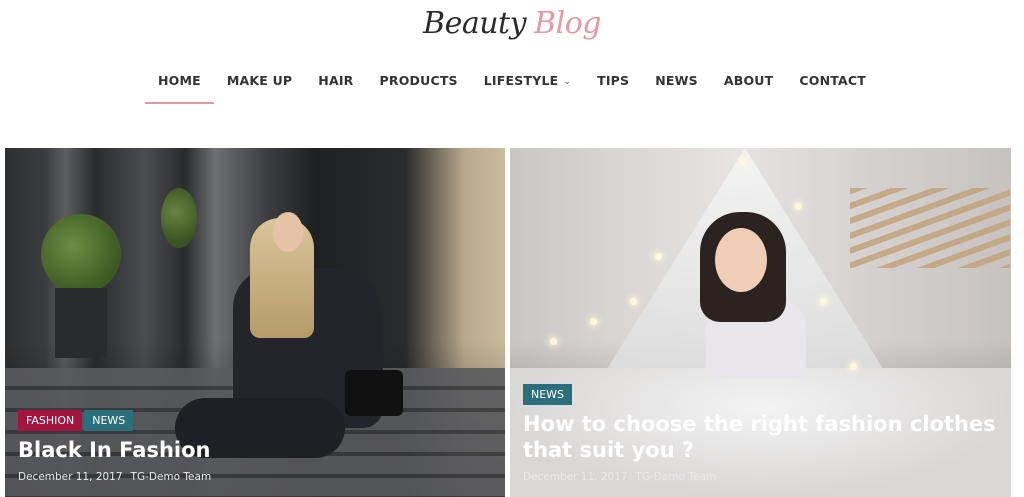 The height and width of the screenshot is (497, 1024). Describe the element at coordinates (255, 450) in the screenshot. I see `post-title: Black In Fashion` at that location.